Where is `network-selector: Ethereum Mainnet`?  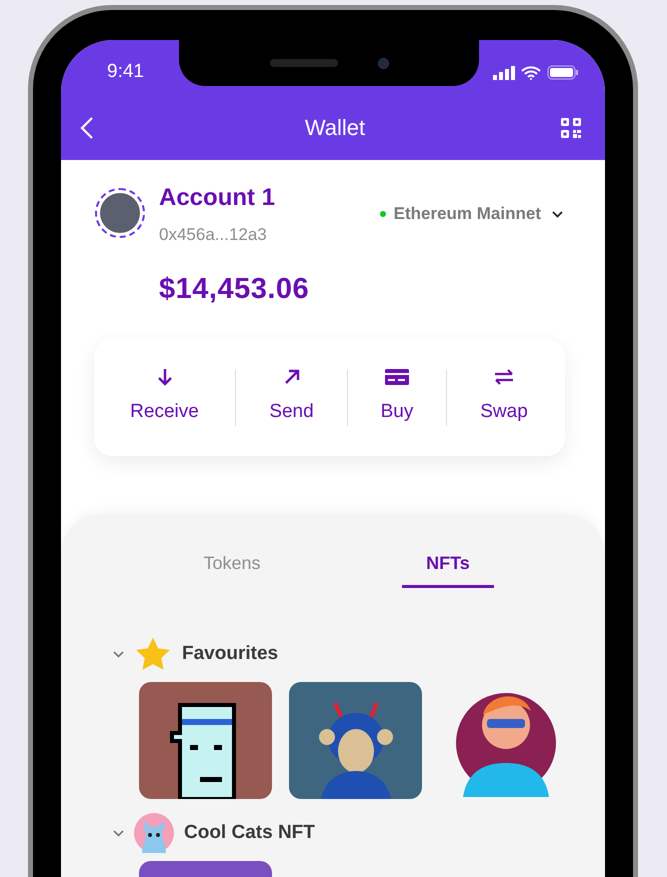
network-selector: Ethereum Mainnet is located at coordinates (471, 214).